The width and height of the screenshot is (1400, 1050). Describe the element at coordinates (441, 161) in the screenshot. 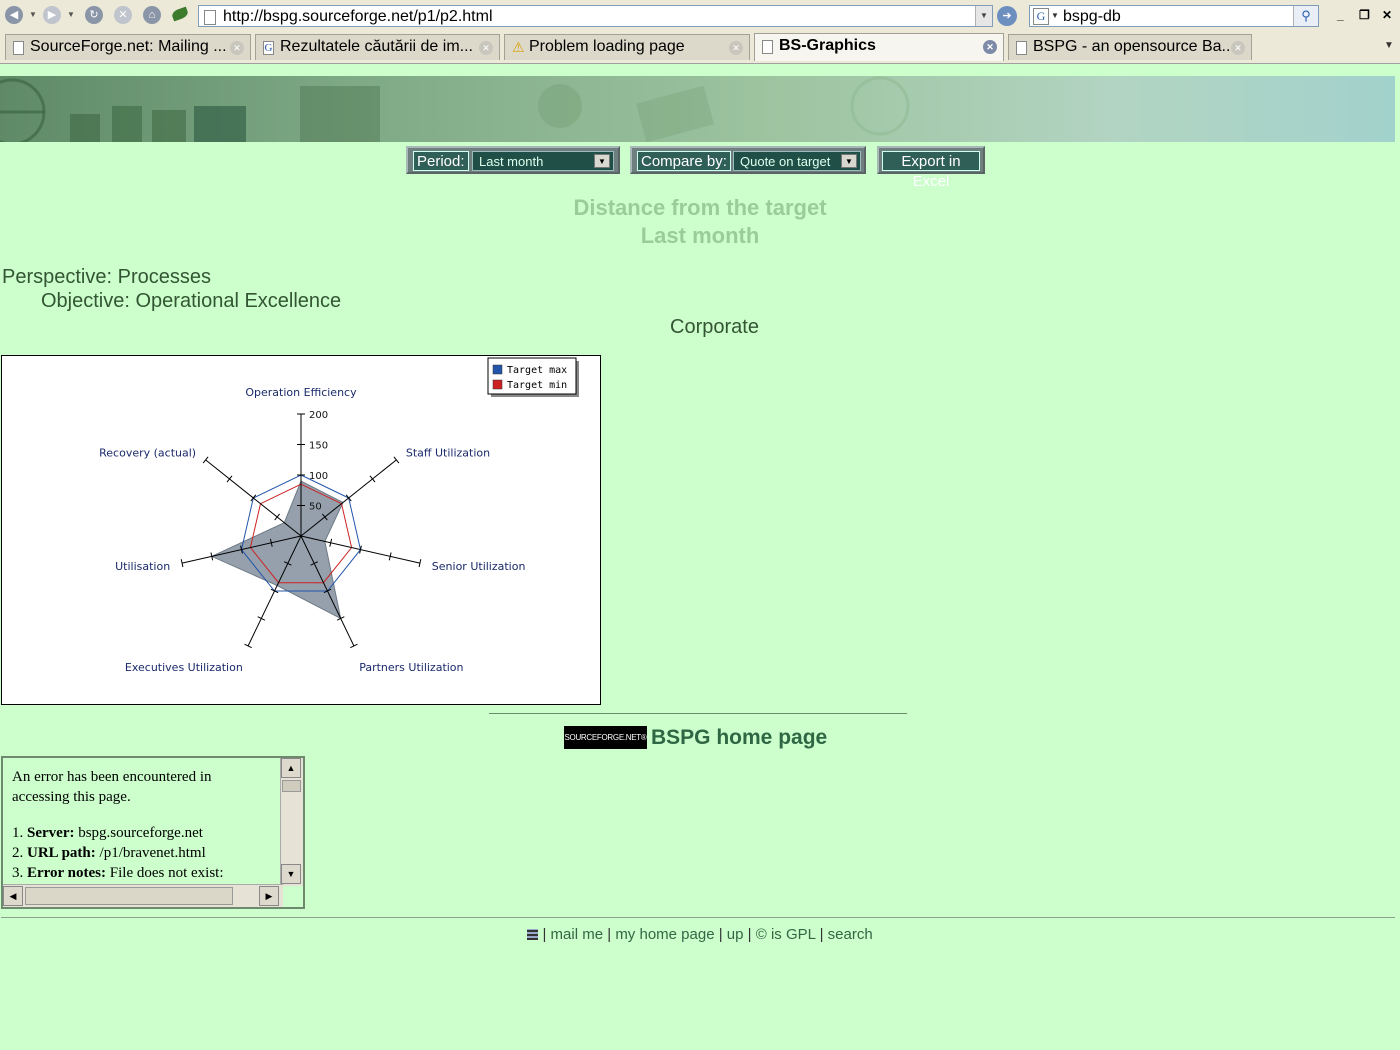

I see `period-label: Period:` at that location.